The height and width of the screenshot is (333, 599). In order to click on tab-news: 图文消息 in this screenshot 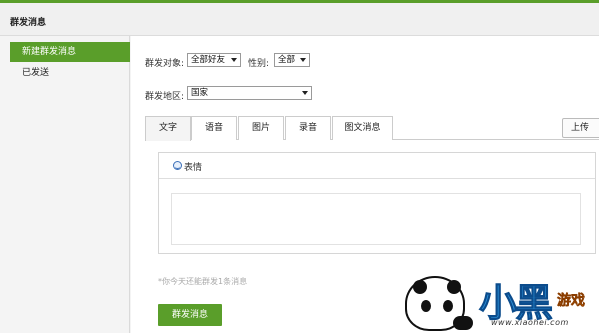, I will do `click(362, 128)`.